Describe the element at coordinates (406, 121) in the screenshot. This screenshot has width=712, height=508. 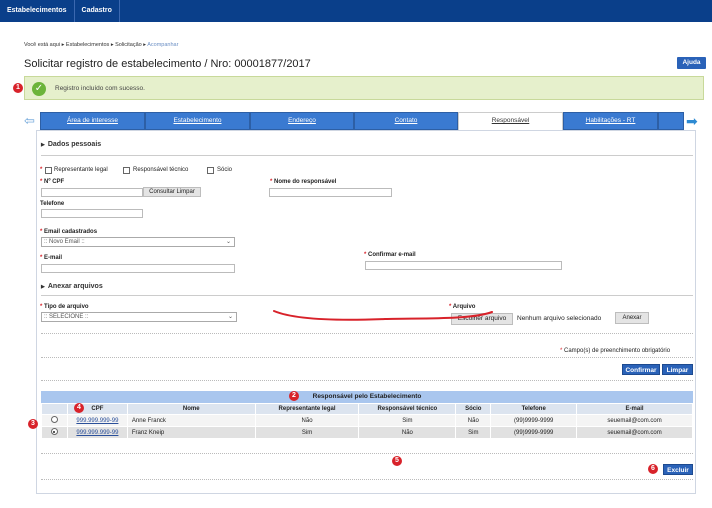
I see `tab-contato: Contato` at that location.